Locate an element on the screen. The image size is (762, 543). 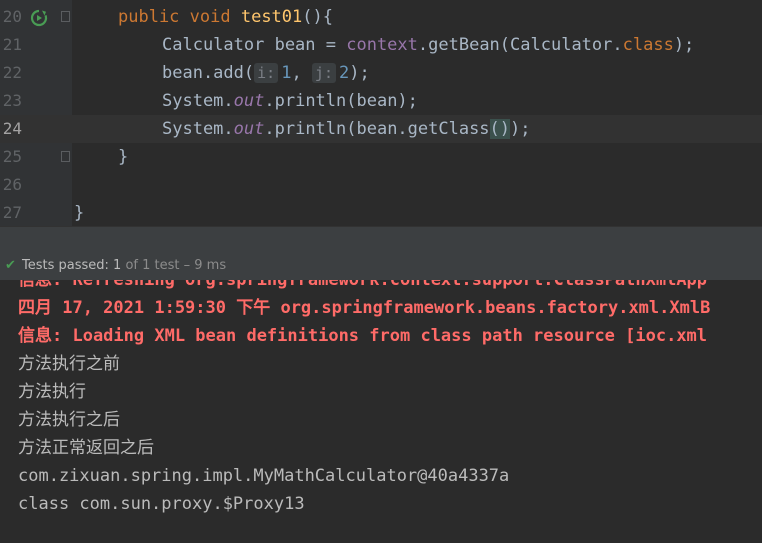
line-number: 24 is located at coordinates (12, 128).